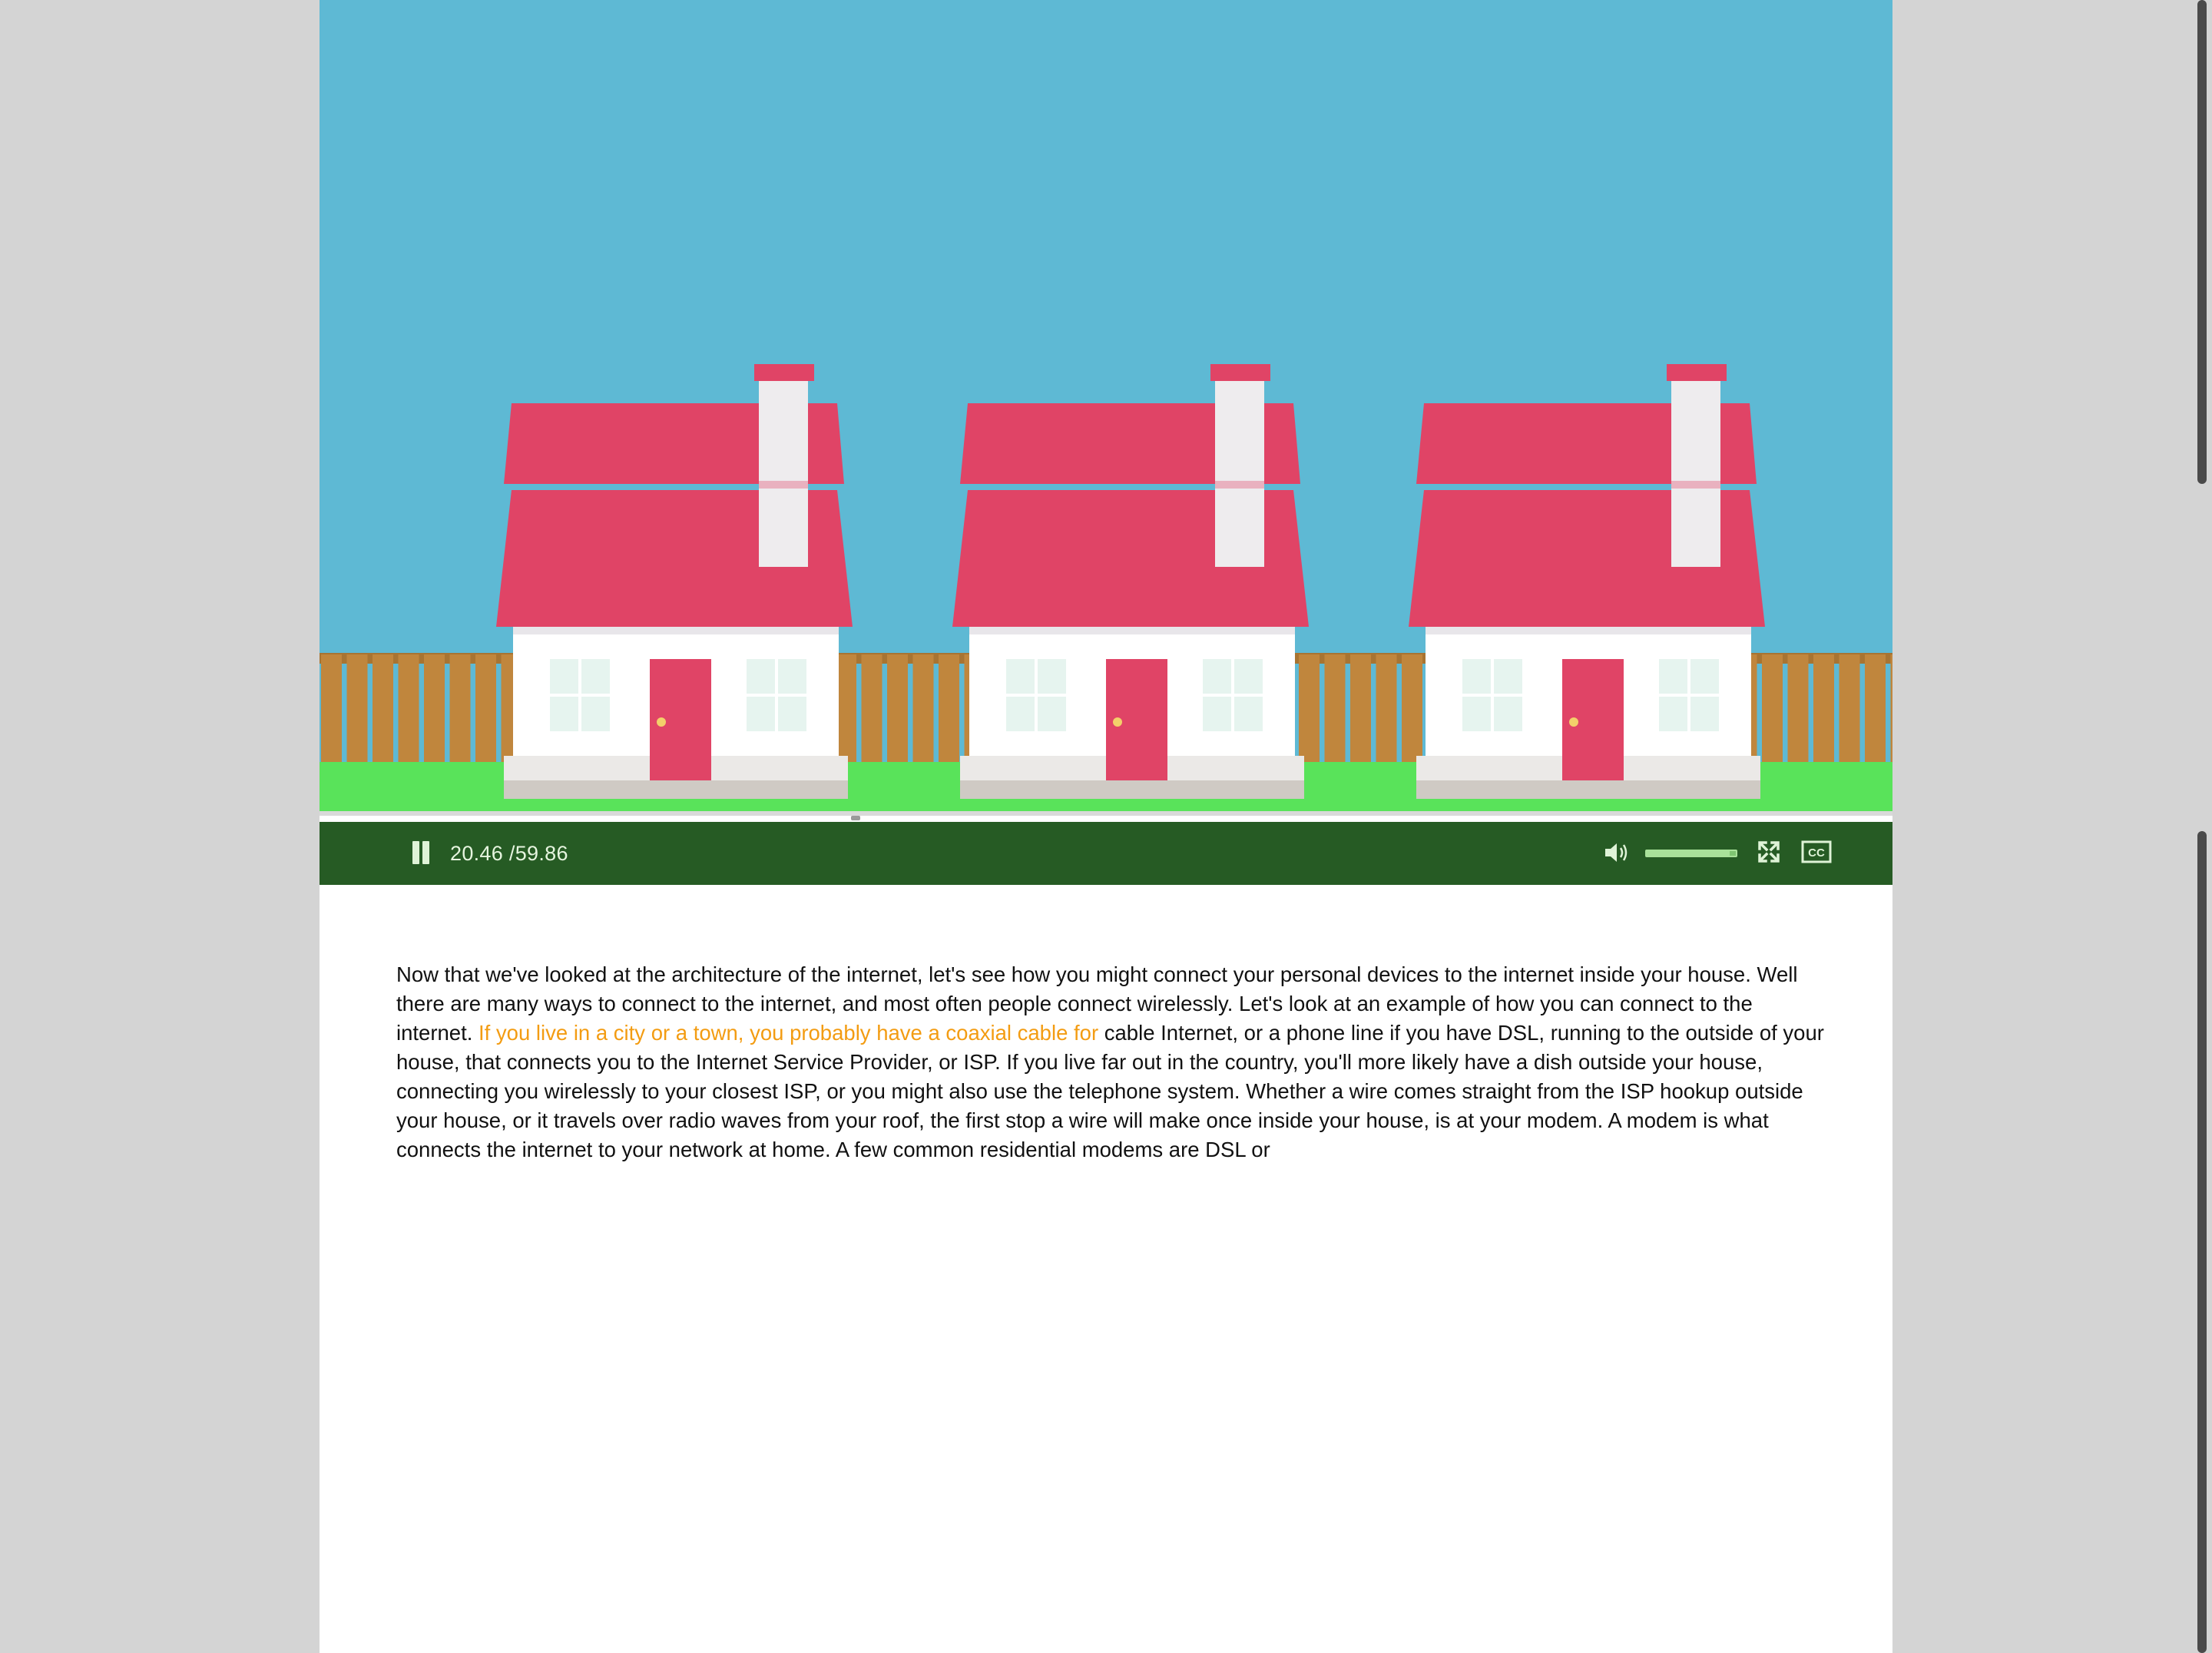 This screenshot has height=1653, width=2212. Describe the element at coordinates (856, 818) in the screenshot. I see `seek-handle` at that location.